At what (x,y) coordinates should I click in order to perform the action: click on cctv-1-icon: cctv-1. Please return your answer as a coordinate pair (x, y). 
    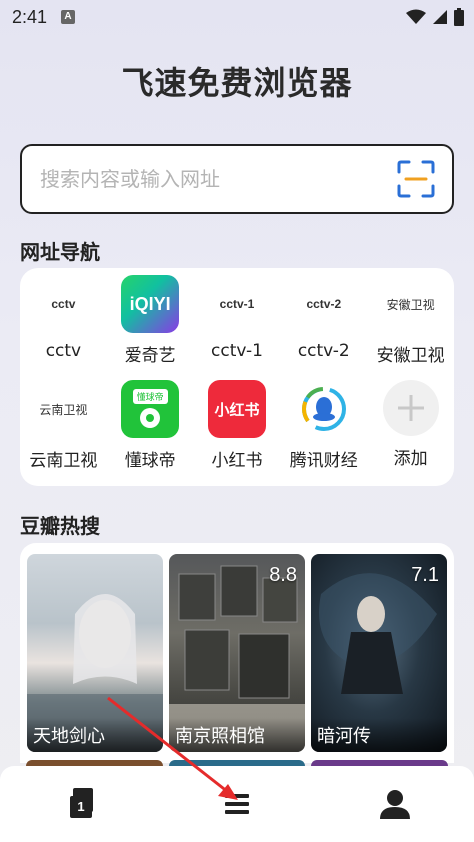
    Looking at the image, I should click on (237, 304).